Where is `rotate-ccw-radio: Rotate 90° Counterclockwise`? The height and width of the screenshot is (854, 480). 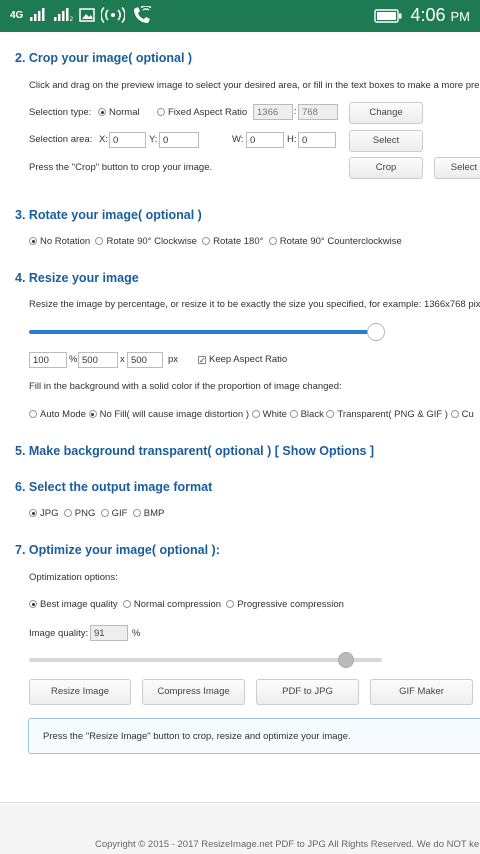 rotate-ccw-radio: Rotate 90° Counterclockwise is located at coordinates (335, 241).